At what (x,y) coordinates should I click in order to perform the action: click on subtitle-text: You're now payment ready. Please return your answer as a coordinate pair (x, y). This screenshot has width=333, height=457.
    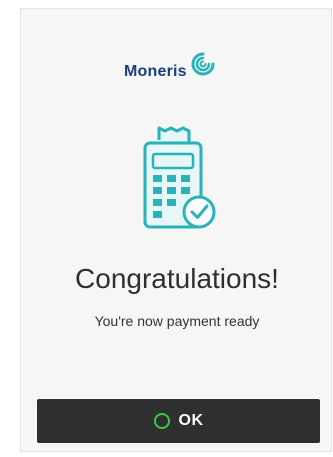
    Looking at the image, I should click on (177, 321).